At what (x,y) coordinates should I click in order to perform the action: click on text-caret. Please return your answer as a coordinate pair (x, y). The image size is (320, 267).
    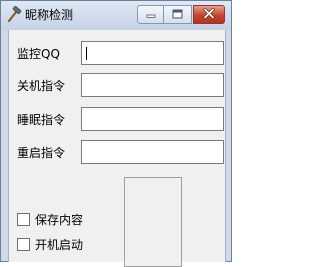
    Looking at the image, I should click on (86, 53).